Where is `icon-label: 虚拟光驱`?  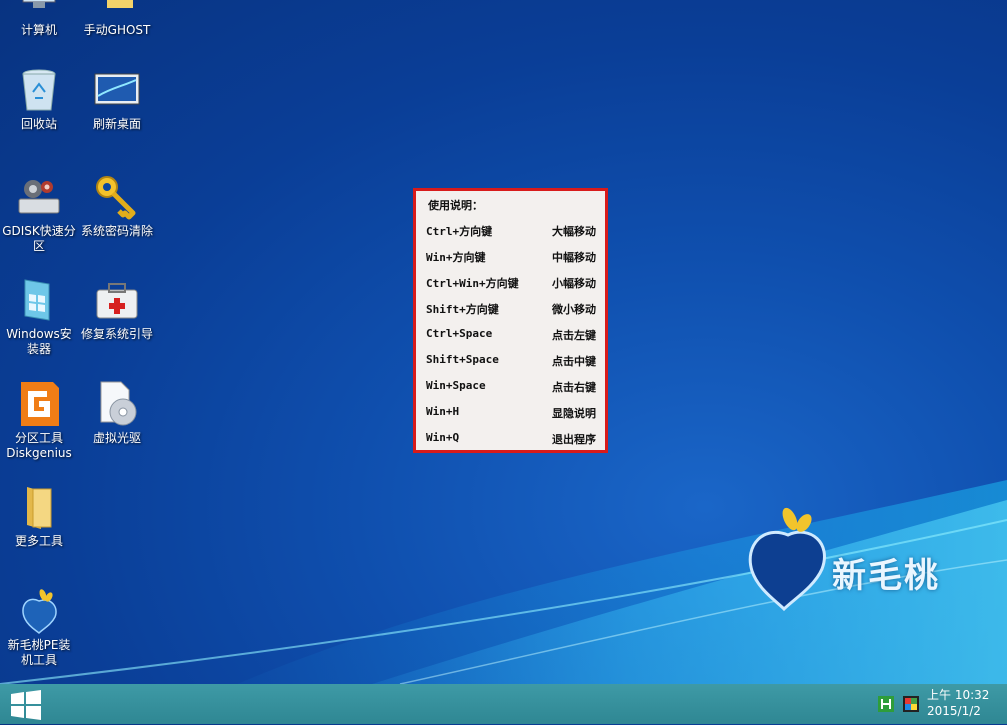
icon-label: 虚拟光驱 is located at coordinates (116, 438).